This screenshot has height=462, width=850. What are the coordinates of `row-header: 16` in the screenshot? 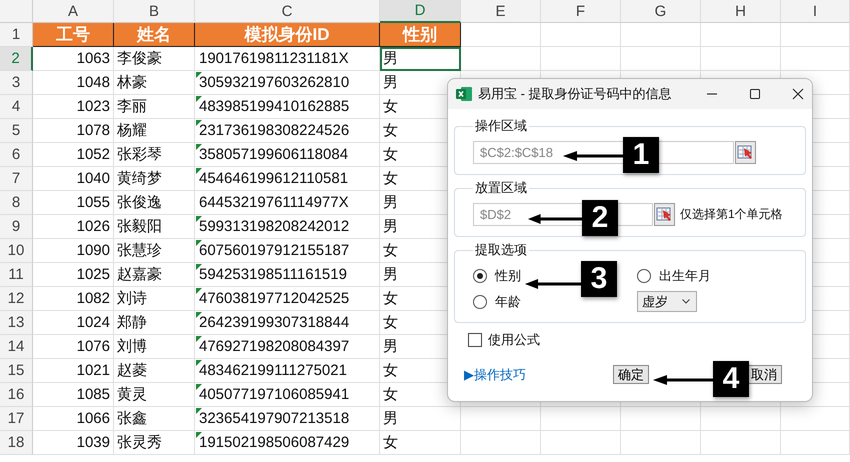 It's located at (16, 395).